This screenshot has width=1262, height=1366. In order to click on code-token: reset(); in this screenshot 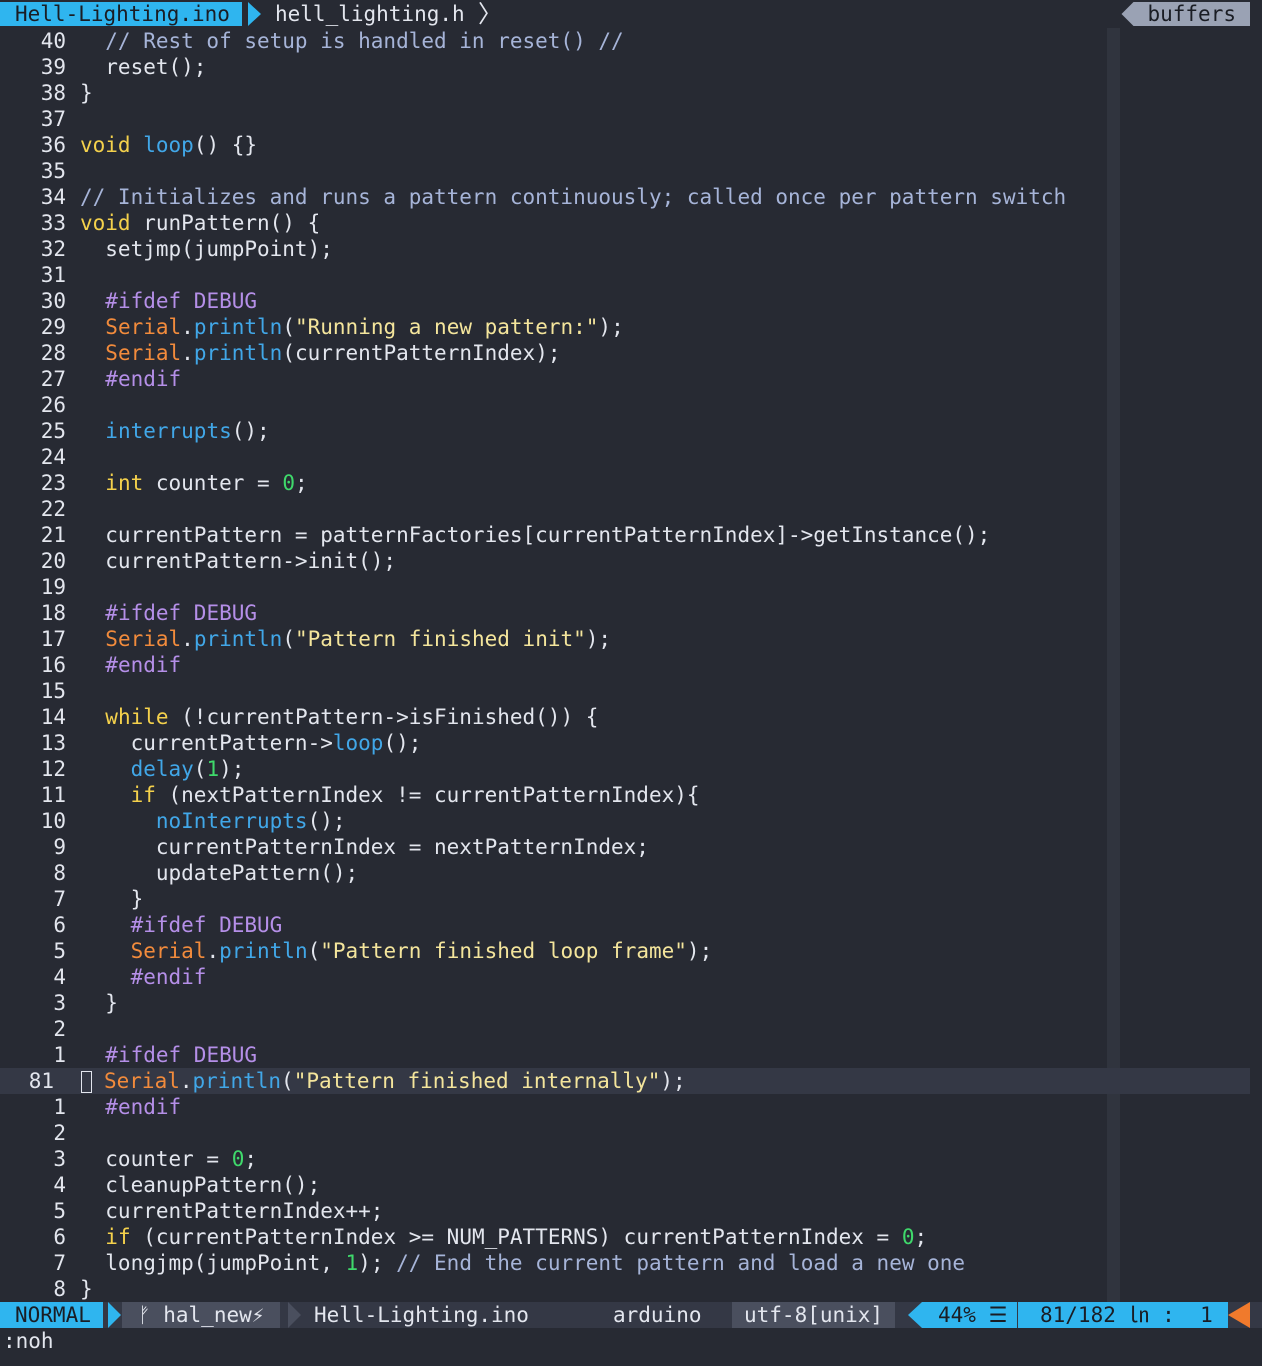, I will do `click(143, 67)`.